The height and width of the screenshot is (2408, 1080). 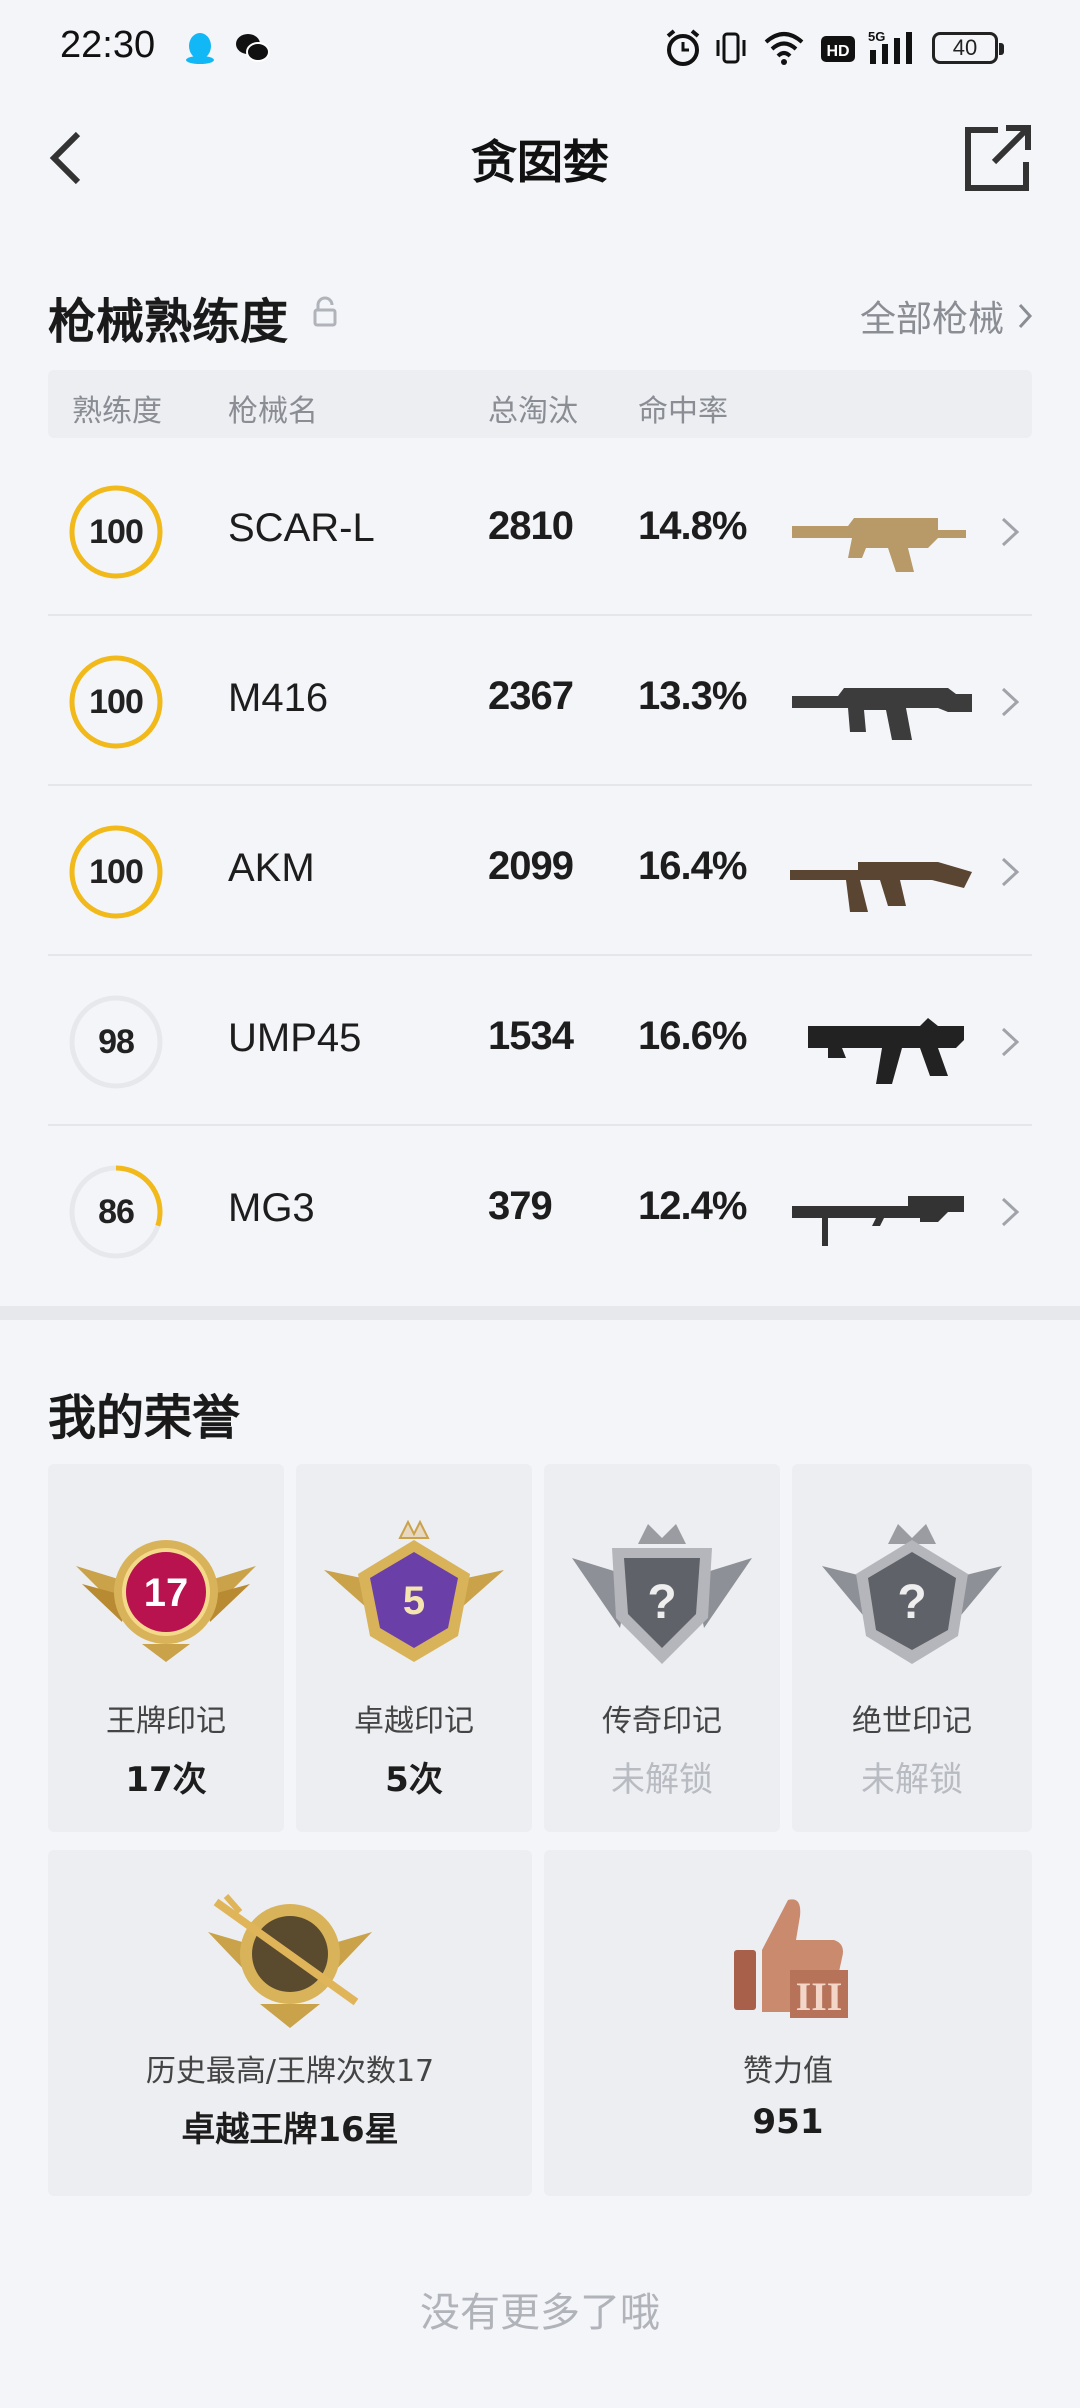 What do you see at coordinates (788, 2122) in the screenshot?
I see `likes-value: 951` at bounding box center [788, 2122].